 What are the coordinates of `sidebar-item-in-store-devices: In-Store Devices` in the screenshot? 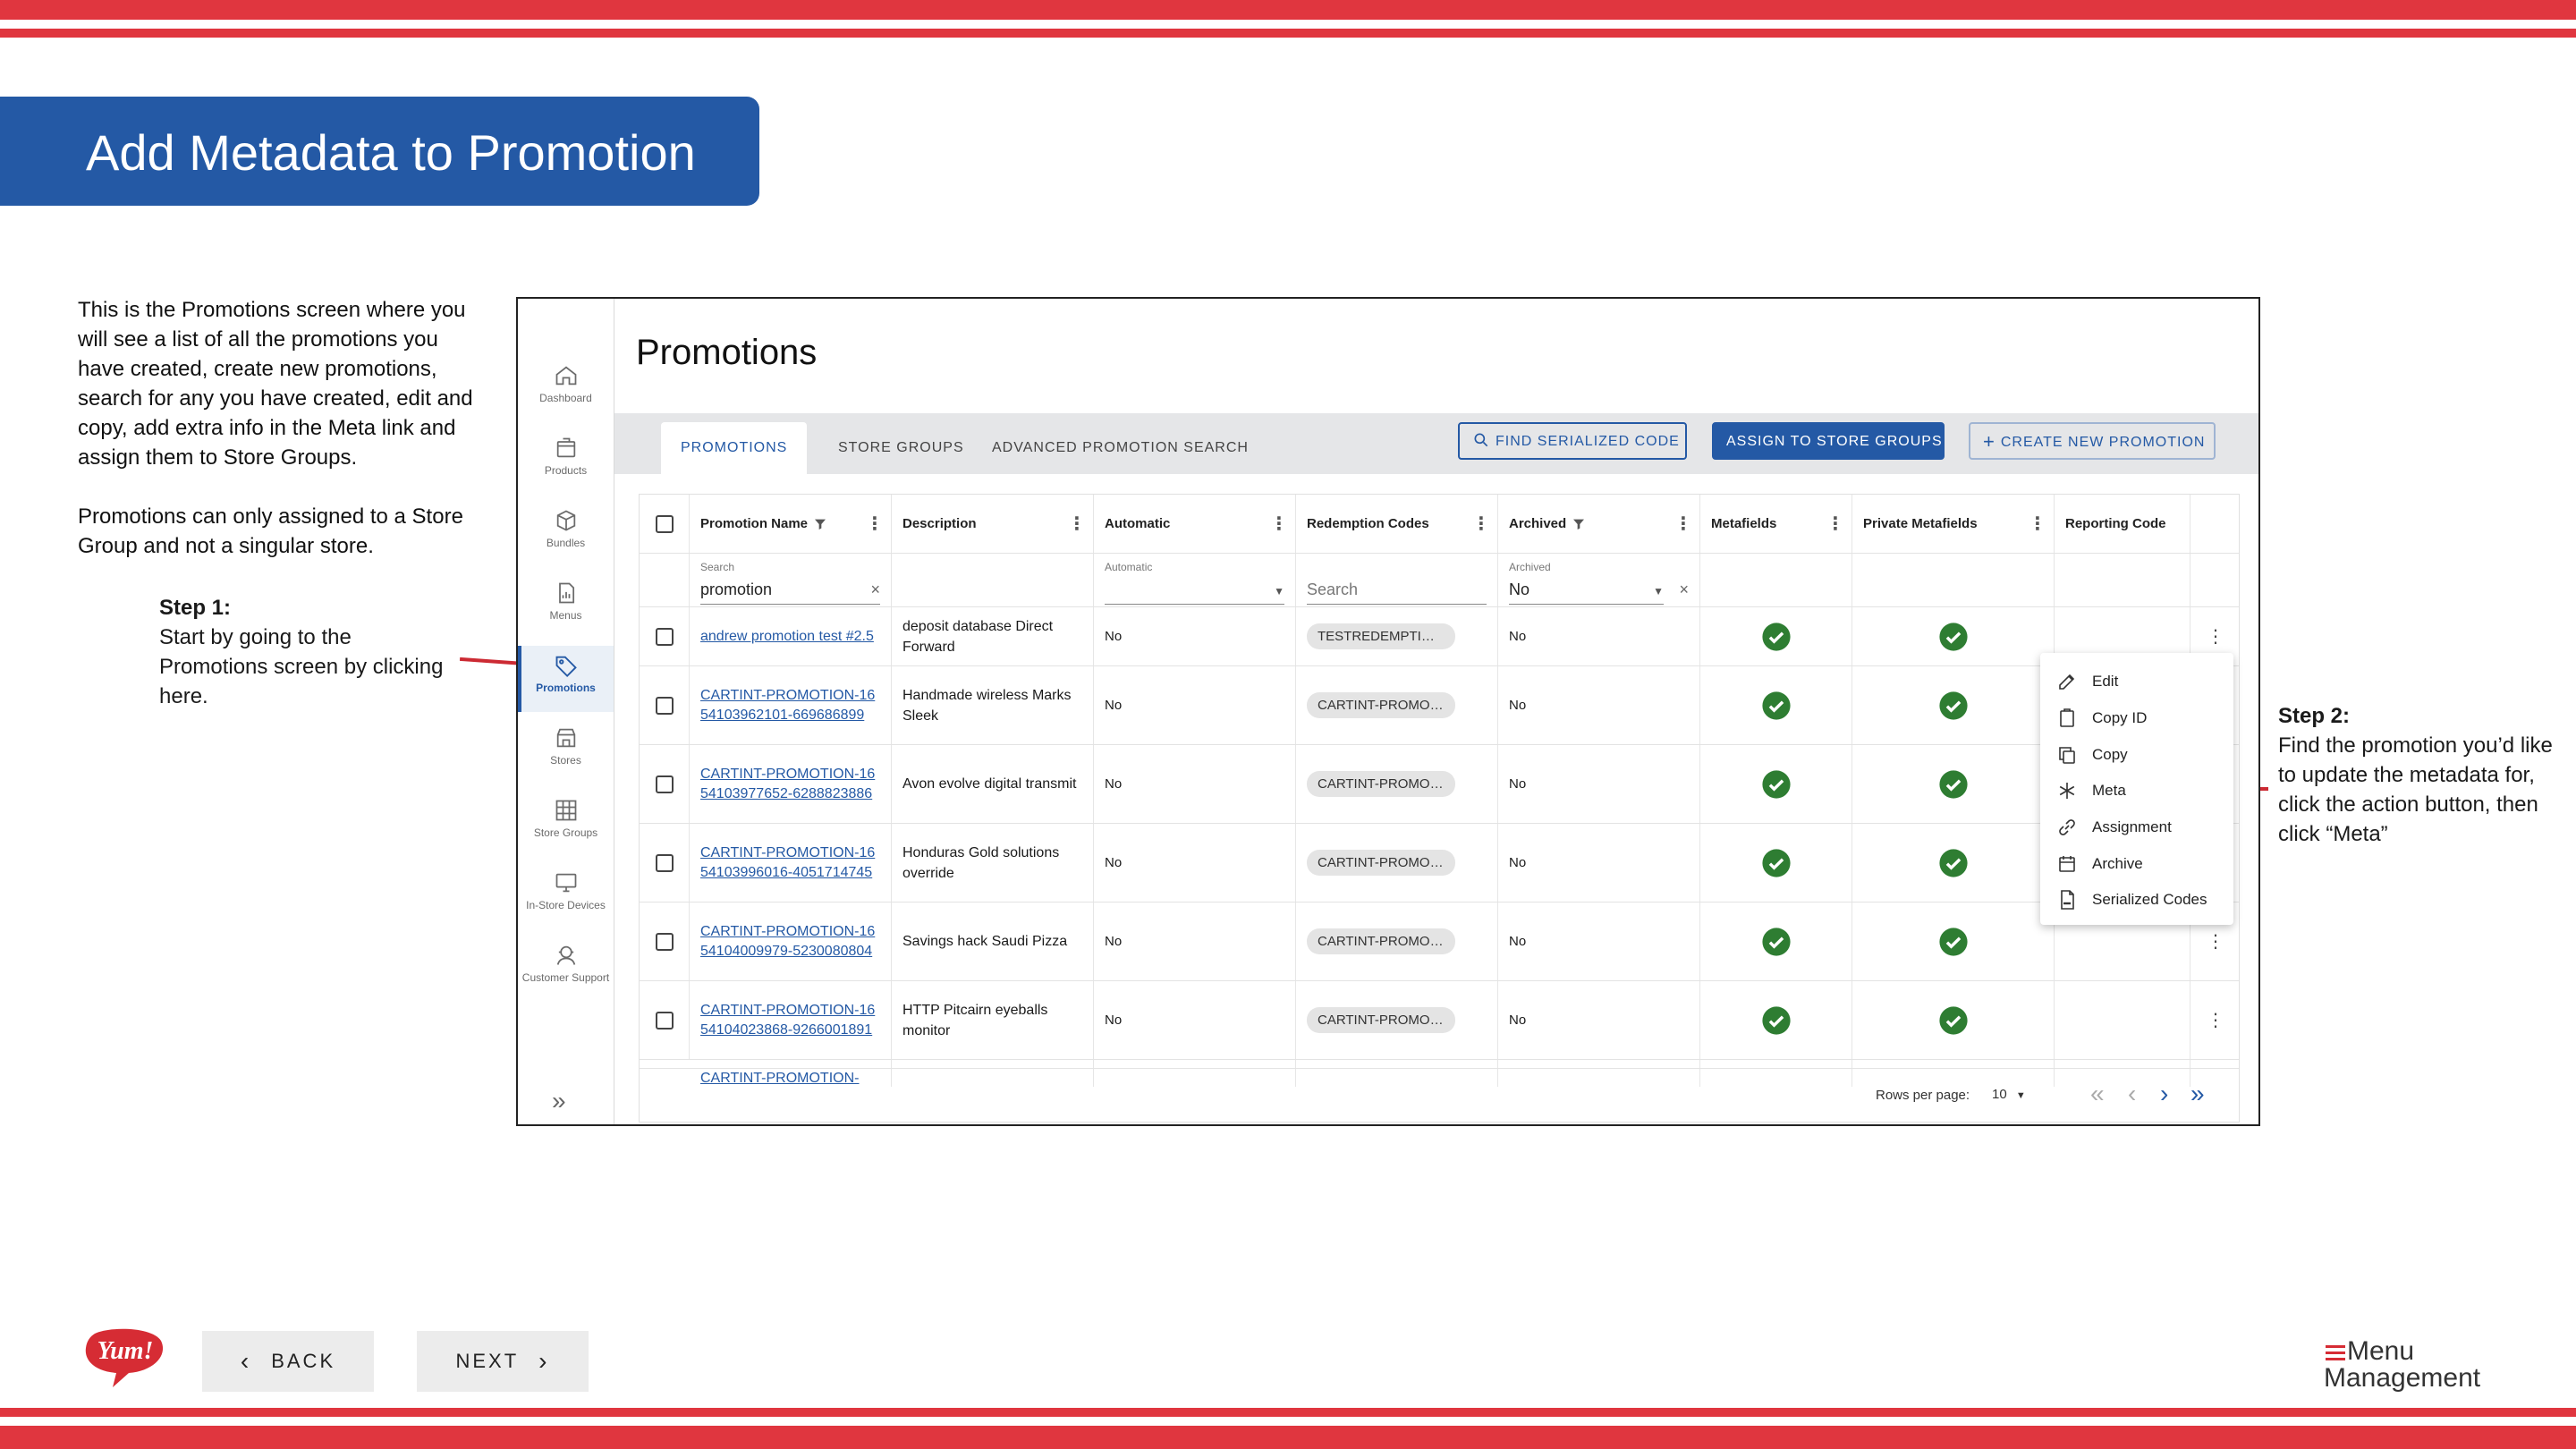 It's located at (566, 896).